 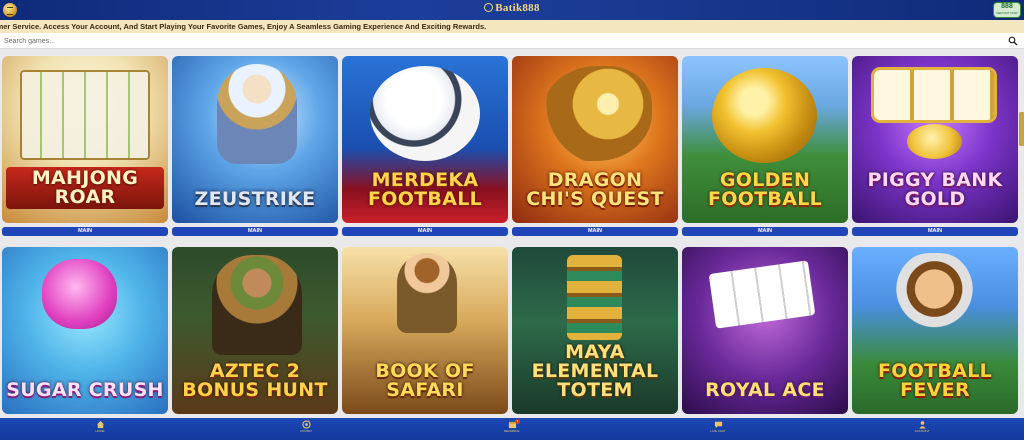 What do you see at coordinates (499, 41) in the screenshot?
I see `search-input` at bounding box center [499, 41].